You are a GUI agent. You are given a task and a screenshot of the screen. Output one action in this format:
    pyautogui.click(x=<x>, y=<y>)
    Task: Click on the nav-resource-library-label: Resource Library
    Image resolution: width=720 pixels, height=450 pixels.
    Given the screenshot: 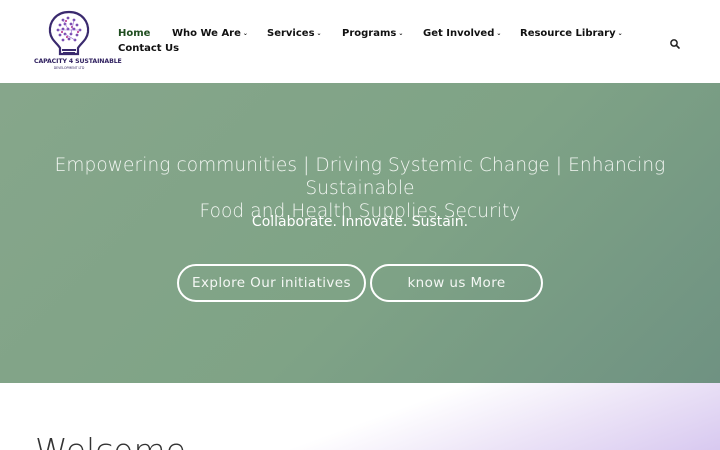 What is the action you would take?
    pyautogui.click(x=568, y=33)
    